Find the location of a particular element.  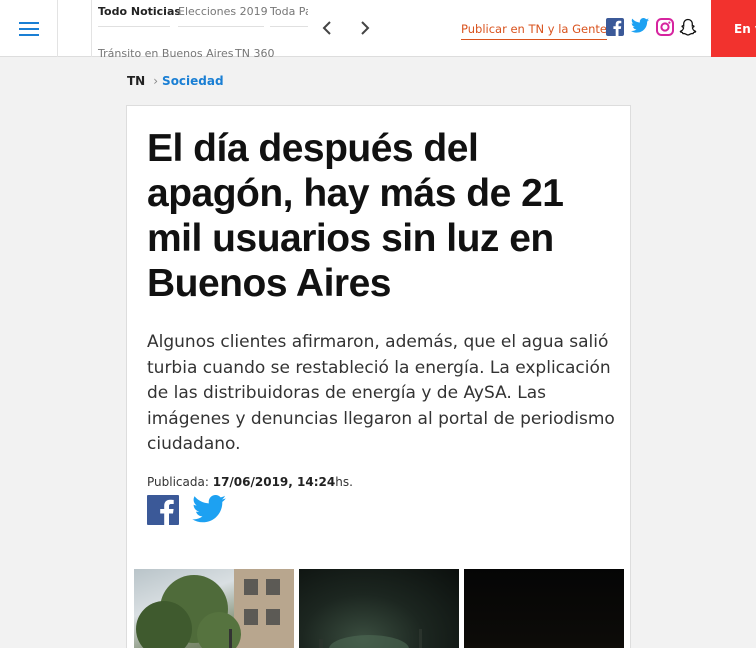

nav-link-elecciones-2019: Elecciones 2019 is located at coordinates (223, 16).